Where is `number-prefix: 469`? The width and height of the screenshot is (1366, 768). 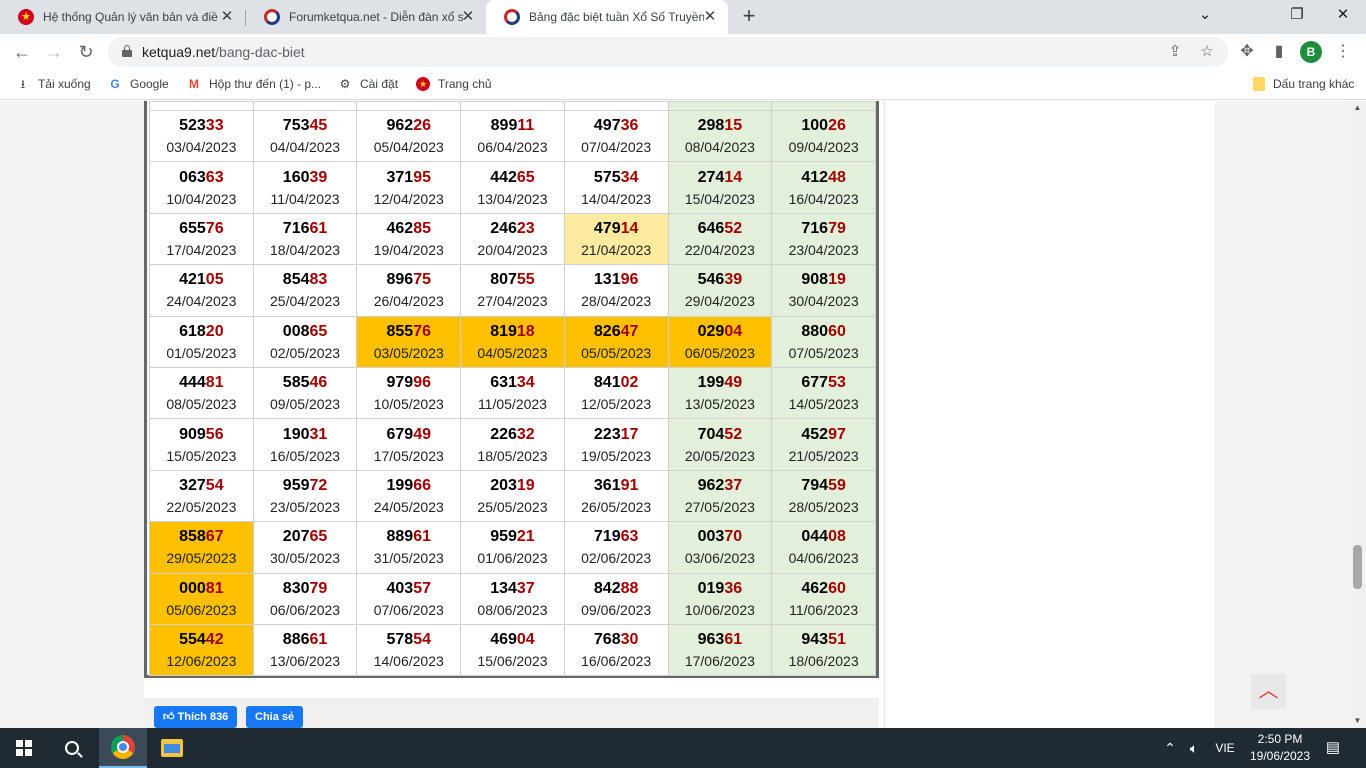 number-prefix: 469 is located at coordinates (503, 640).